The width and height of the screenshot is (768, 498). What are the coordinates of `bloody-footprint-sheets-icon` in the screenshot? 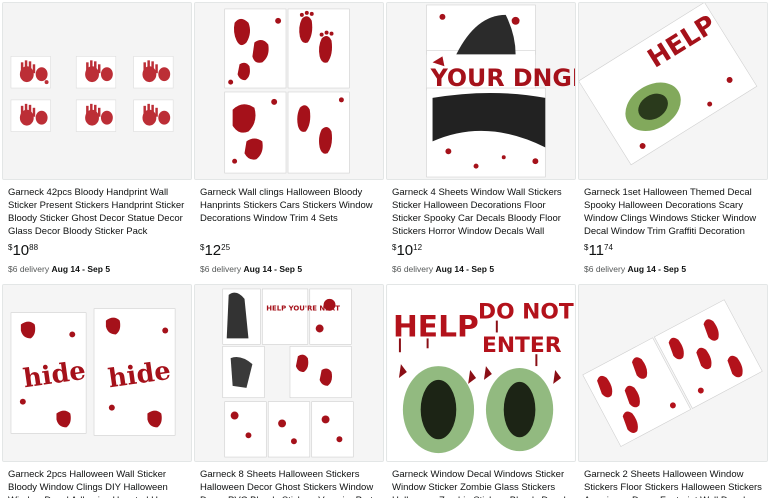 It's located at (289, 91).